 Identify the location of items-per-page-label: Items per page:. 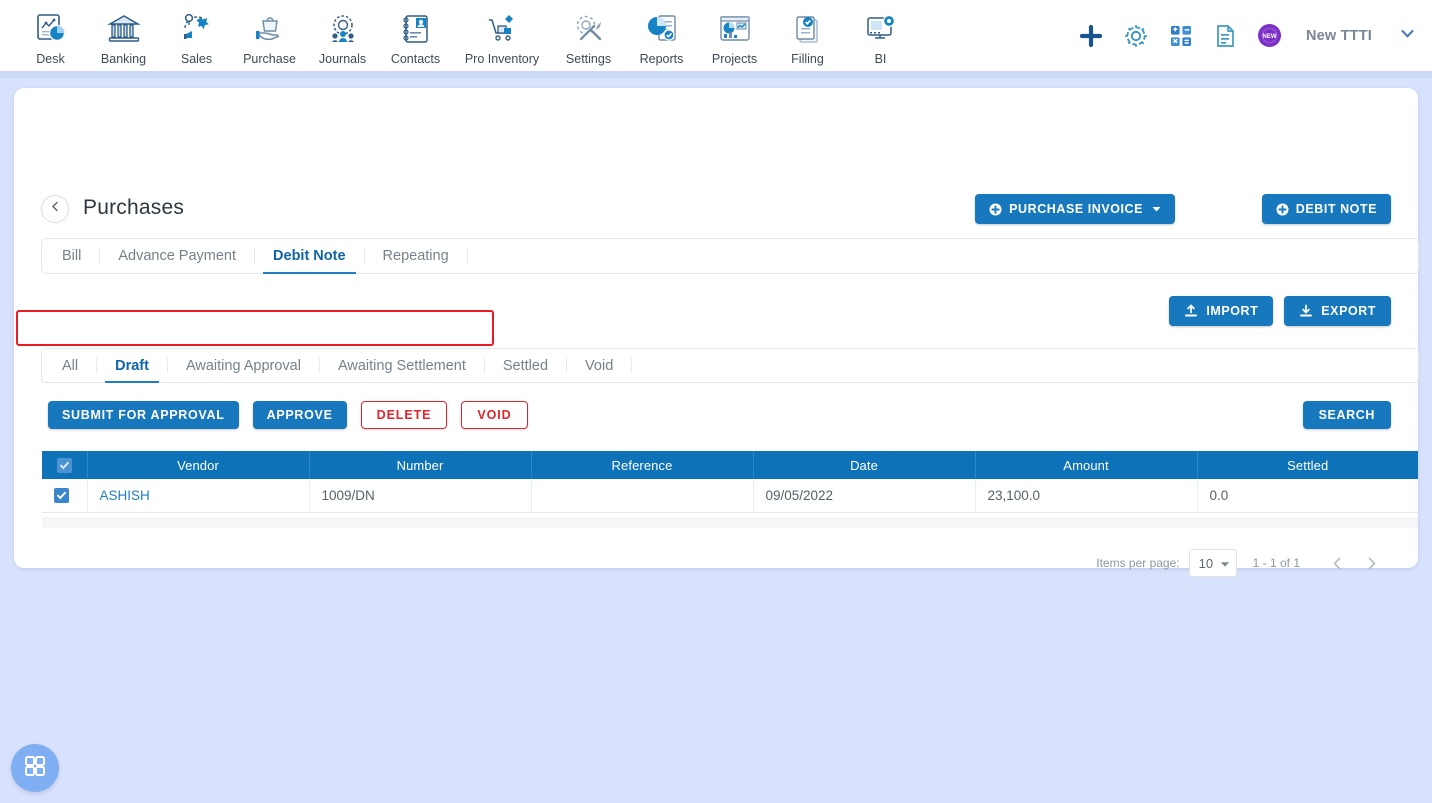
(1138, 563).